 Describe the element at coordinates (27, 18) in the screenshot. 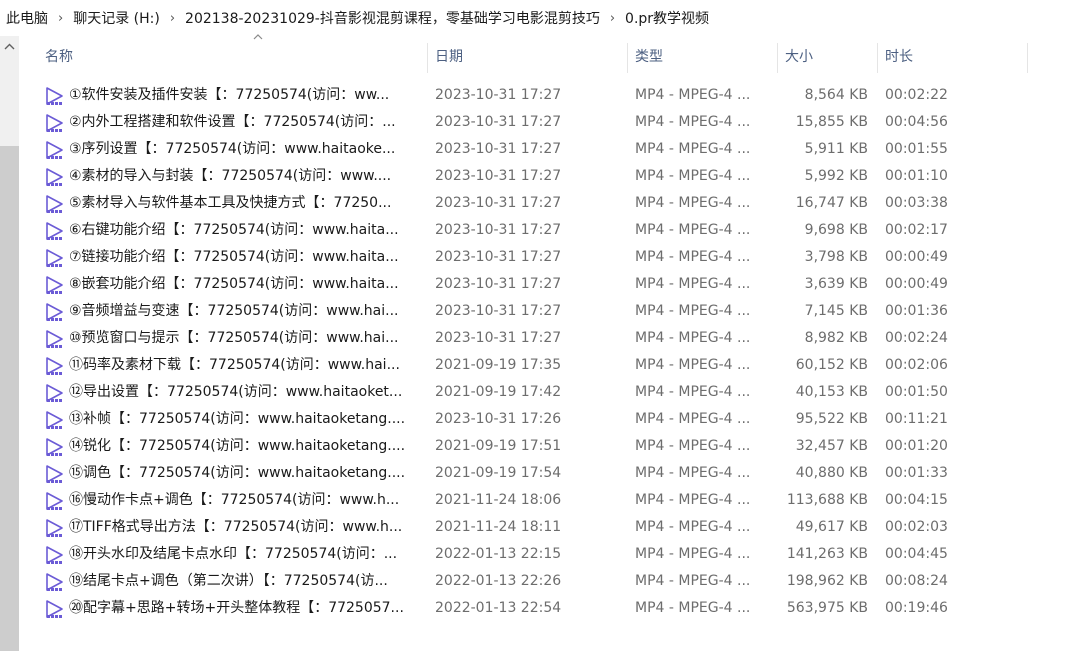

I see `breadcrumb-item-pc: 此电脑` at that location.